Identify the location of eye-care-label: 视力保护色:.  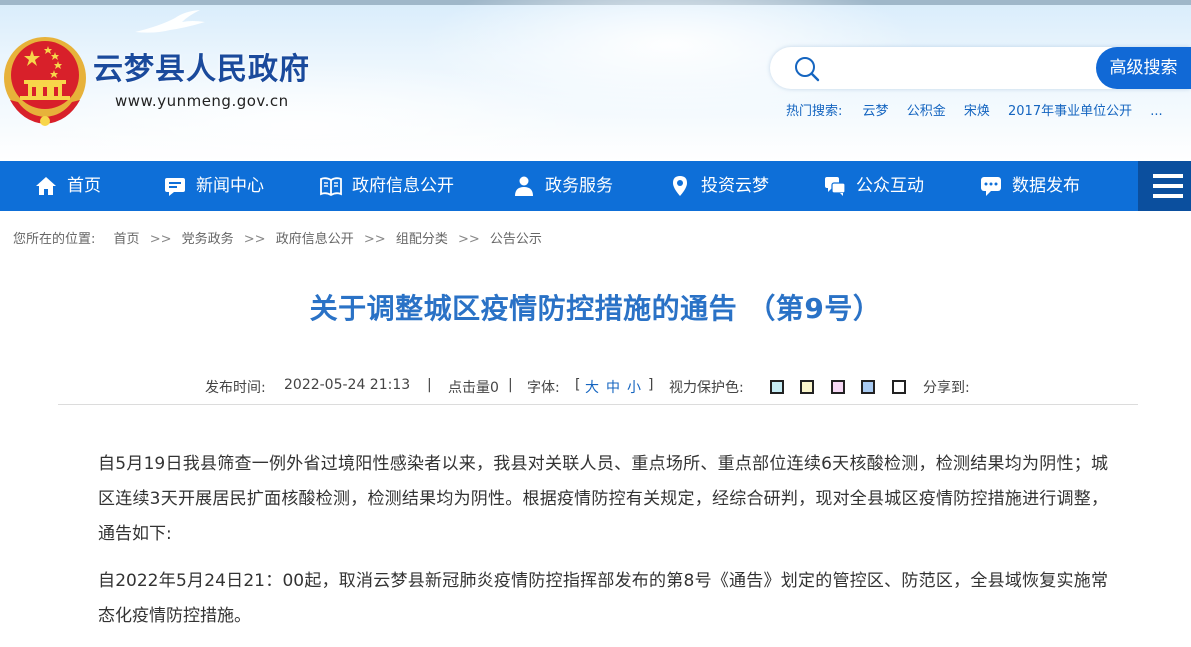
(706, 388).